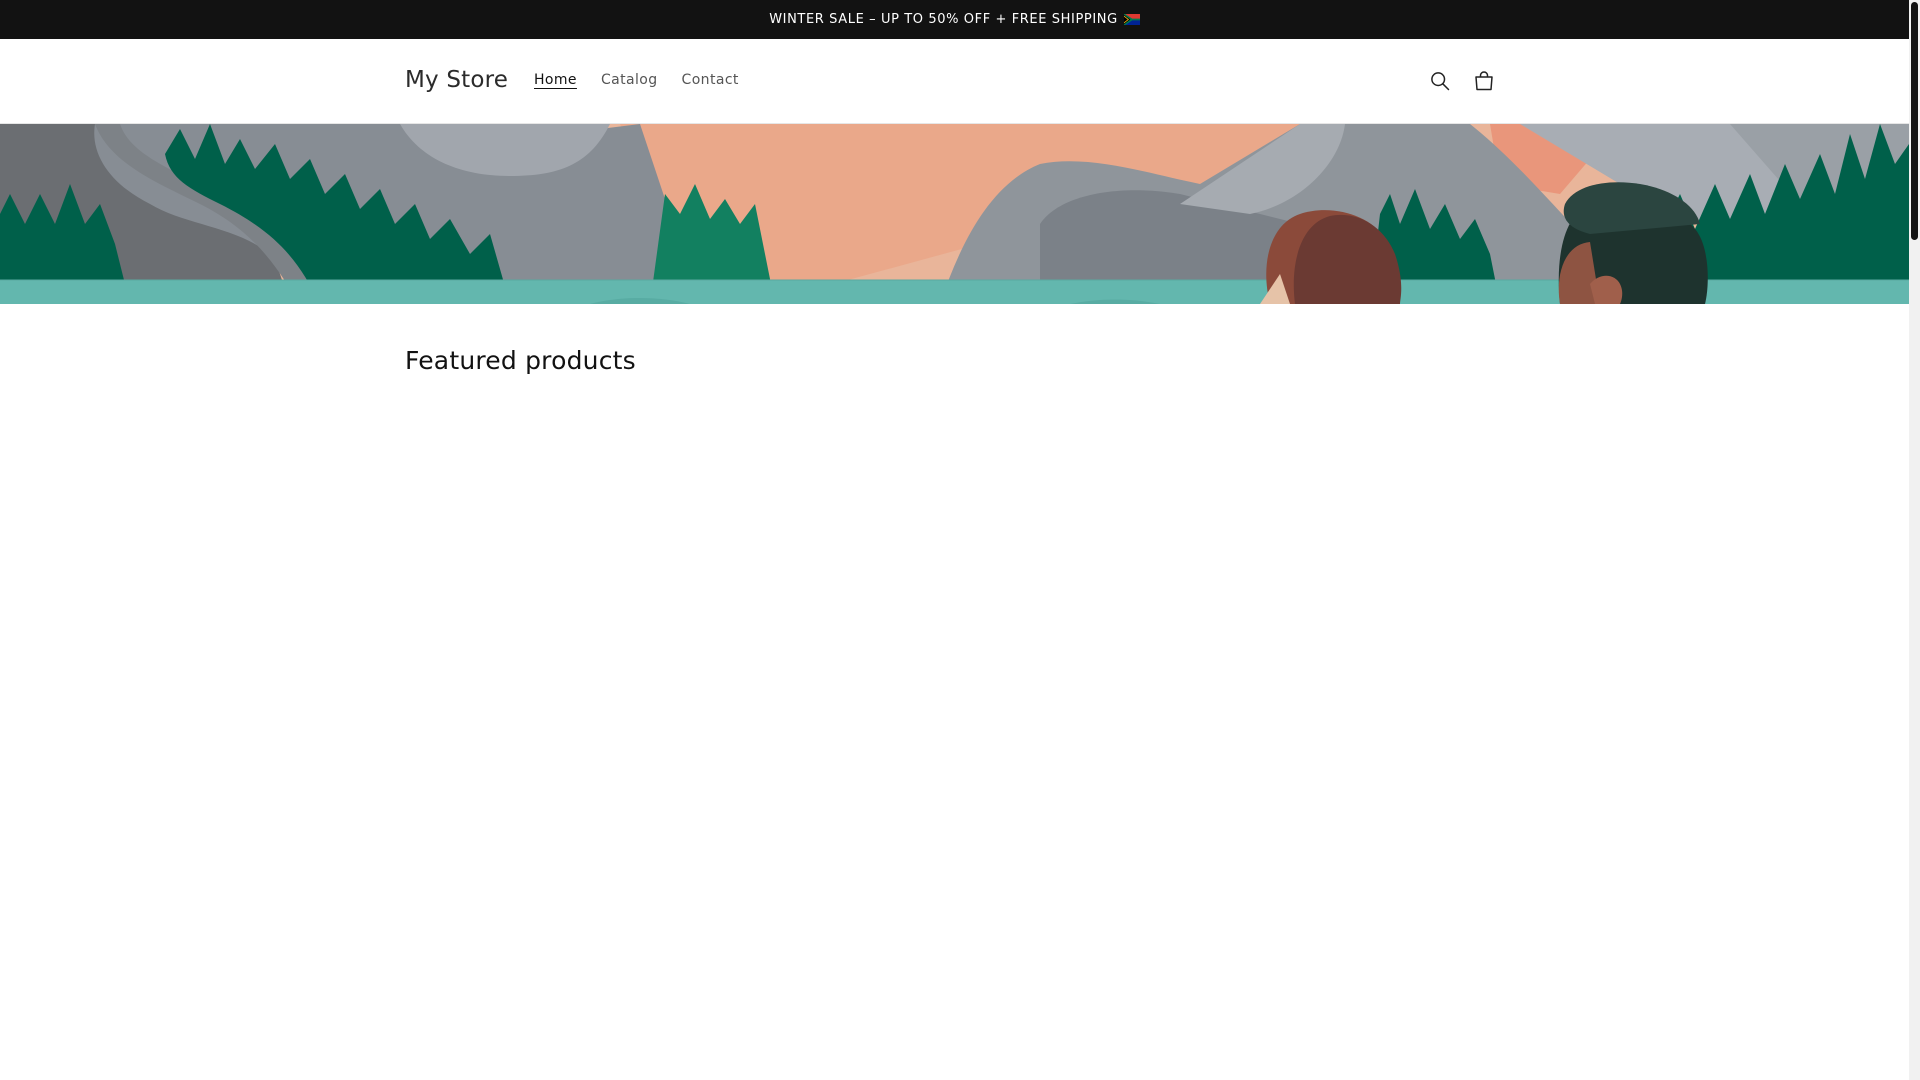 The height and width of the screenshot is (1080, 1920). I want to click on store-logo: My Store, so click(456, 80).